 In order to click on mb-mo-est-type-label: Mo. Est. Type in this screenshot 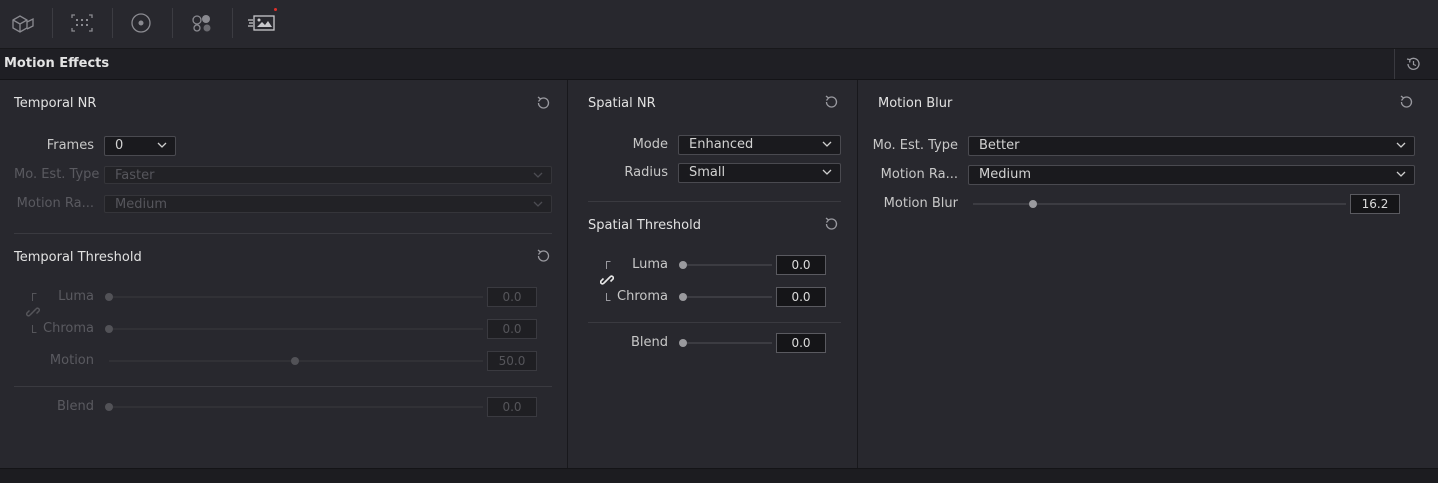, I will do `click(915, 145)`.